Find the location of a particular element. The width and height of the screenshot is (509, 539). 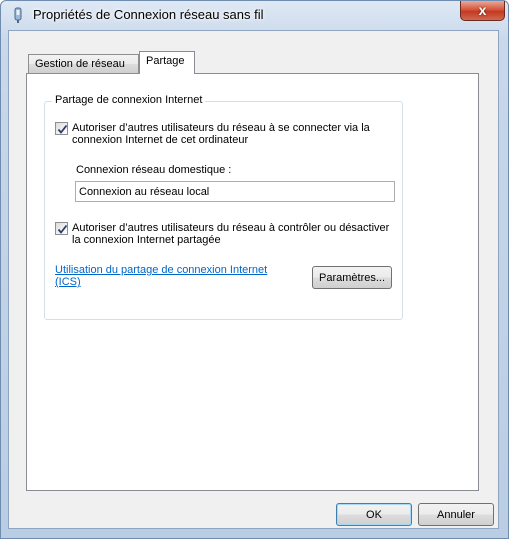

allow-control-checkbox is located at coordinates (61, 228).